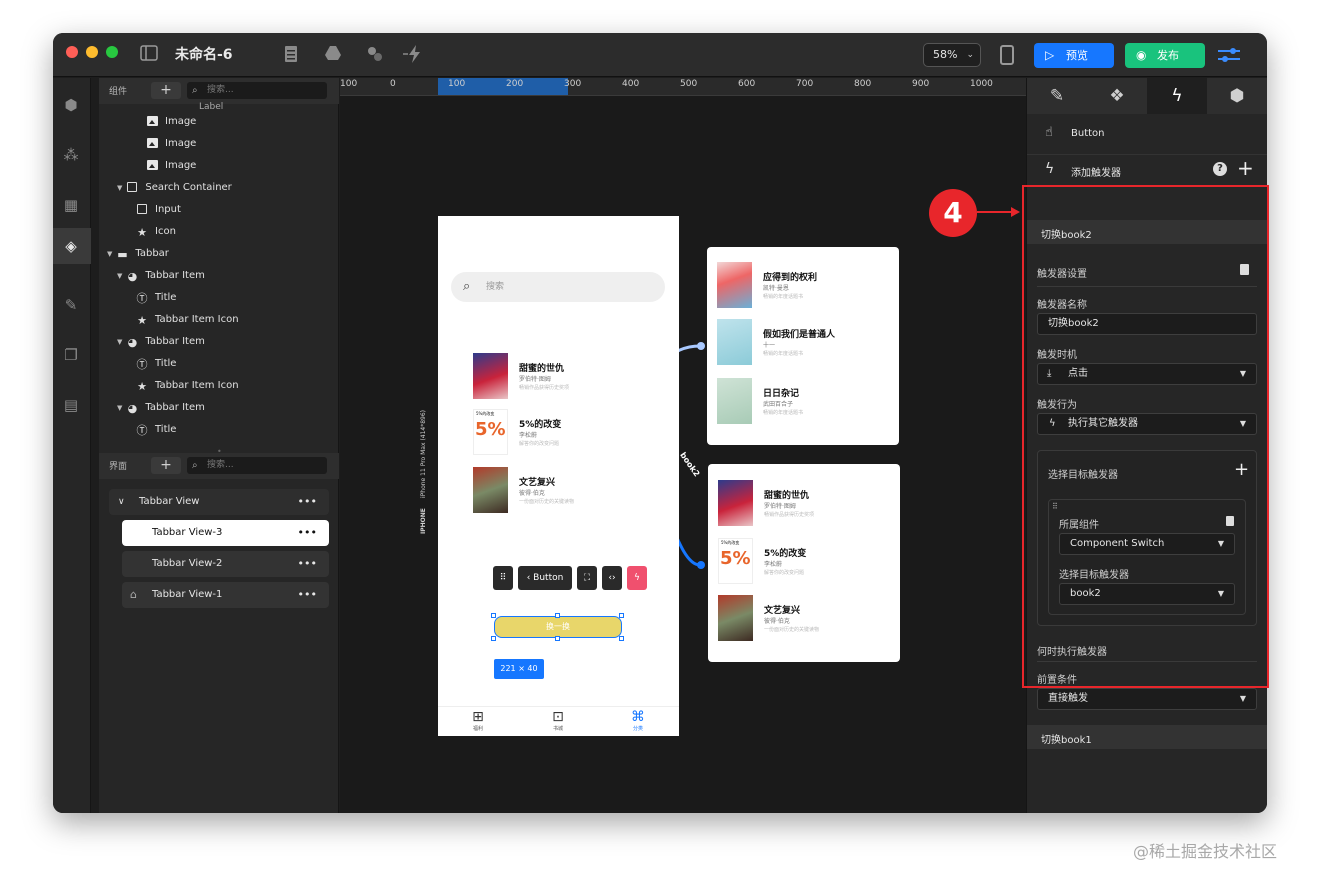  What do you see at coordinates (1057, 96) in the screenshot?
I see `tab-style-brush-icon: ✎` at bounding box center [1057, 96].